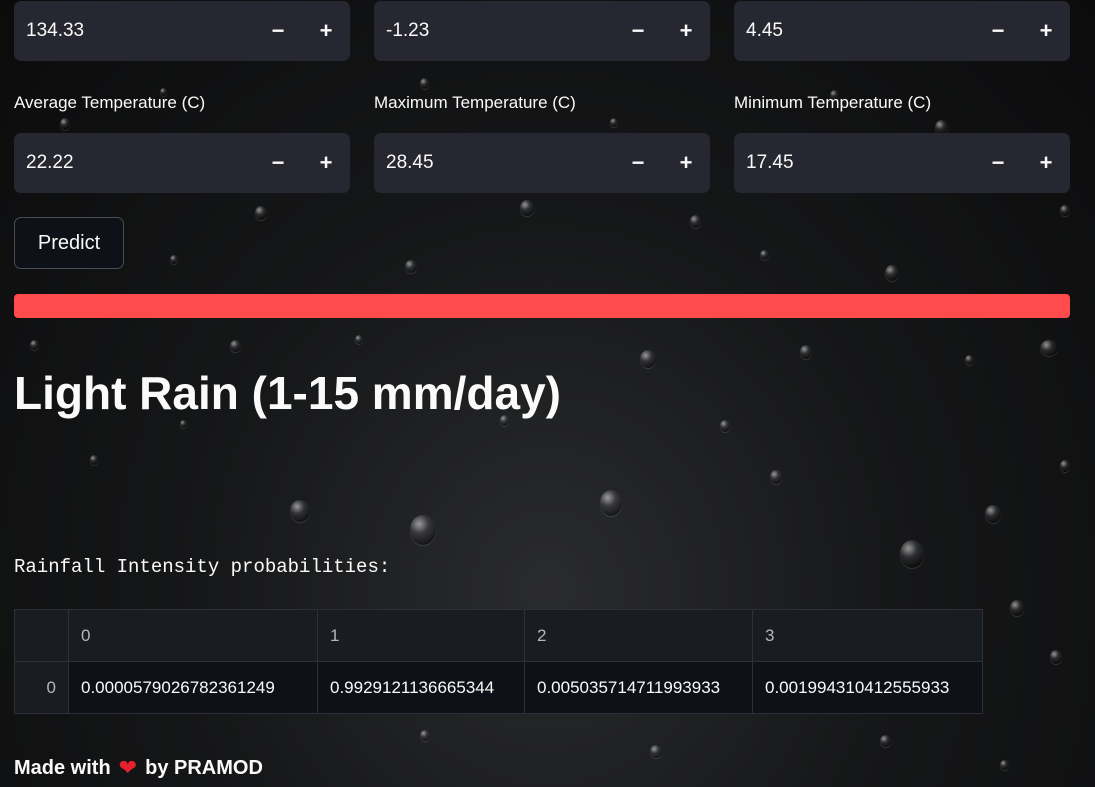  What do you see at coordinates (41, 635) in the screenshot?
I see `table-header-index` at bounding box center [41, 635].